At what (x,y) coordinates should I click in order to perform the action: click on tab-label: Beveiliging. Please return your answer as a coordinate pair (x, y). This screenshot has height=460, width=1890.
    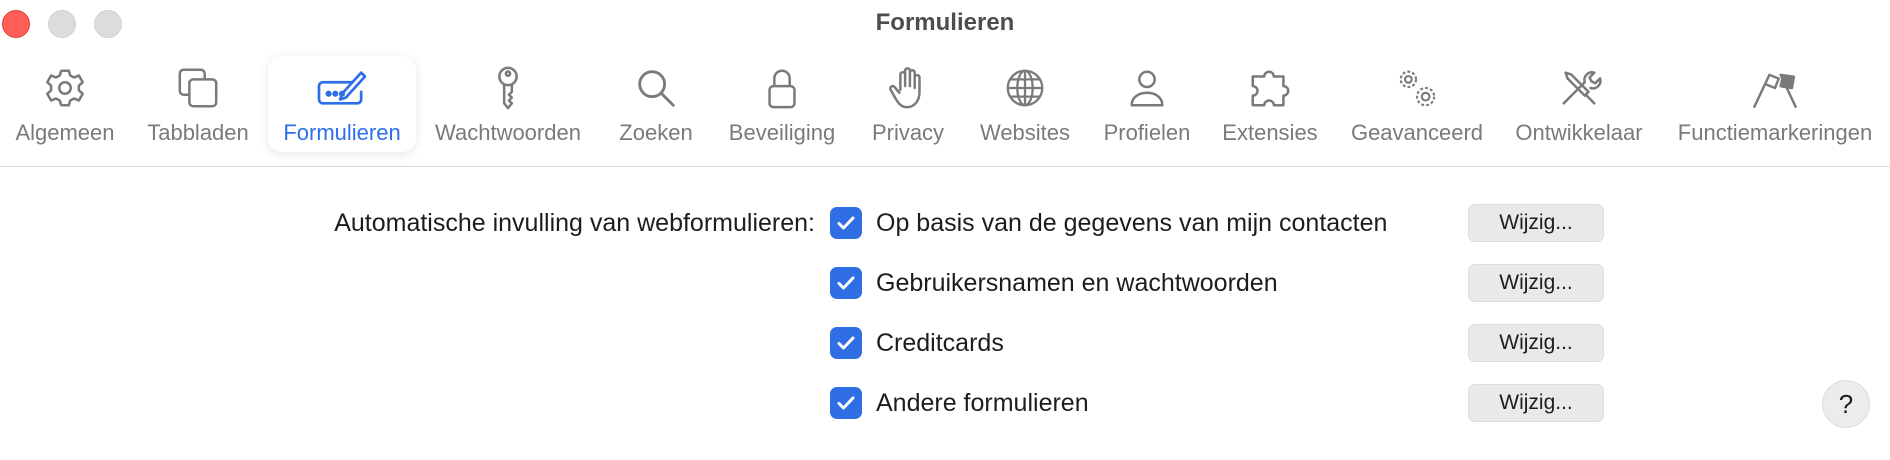
    Looking at the image, I should click on (782, 132).